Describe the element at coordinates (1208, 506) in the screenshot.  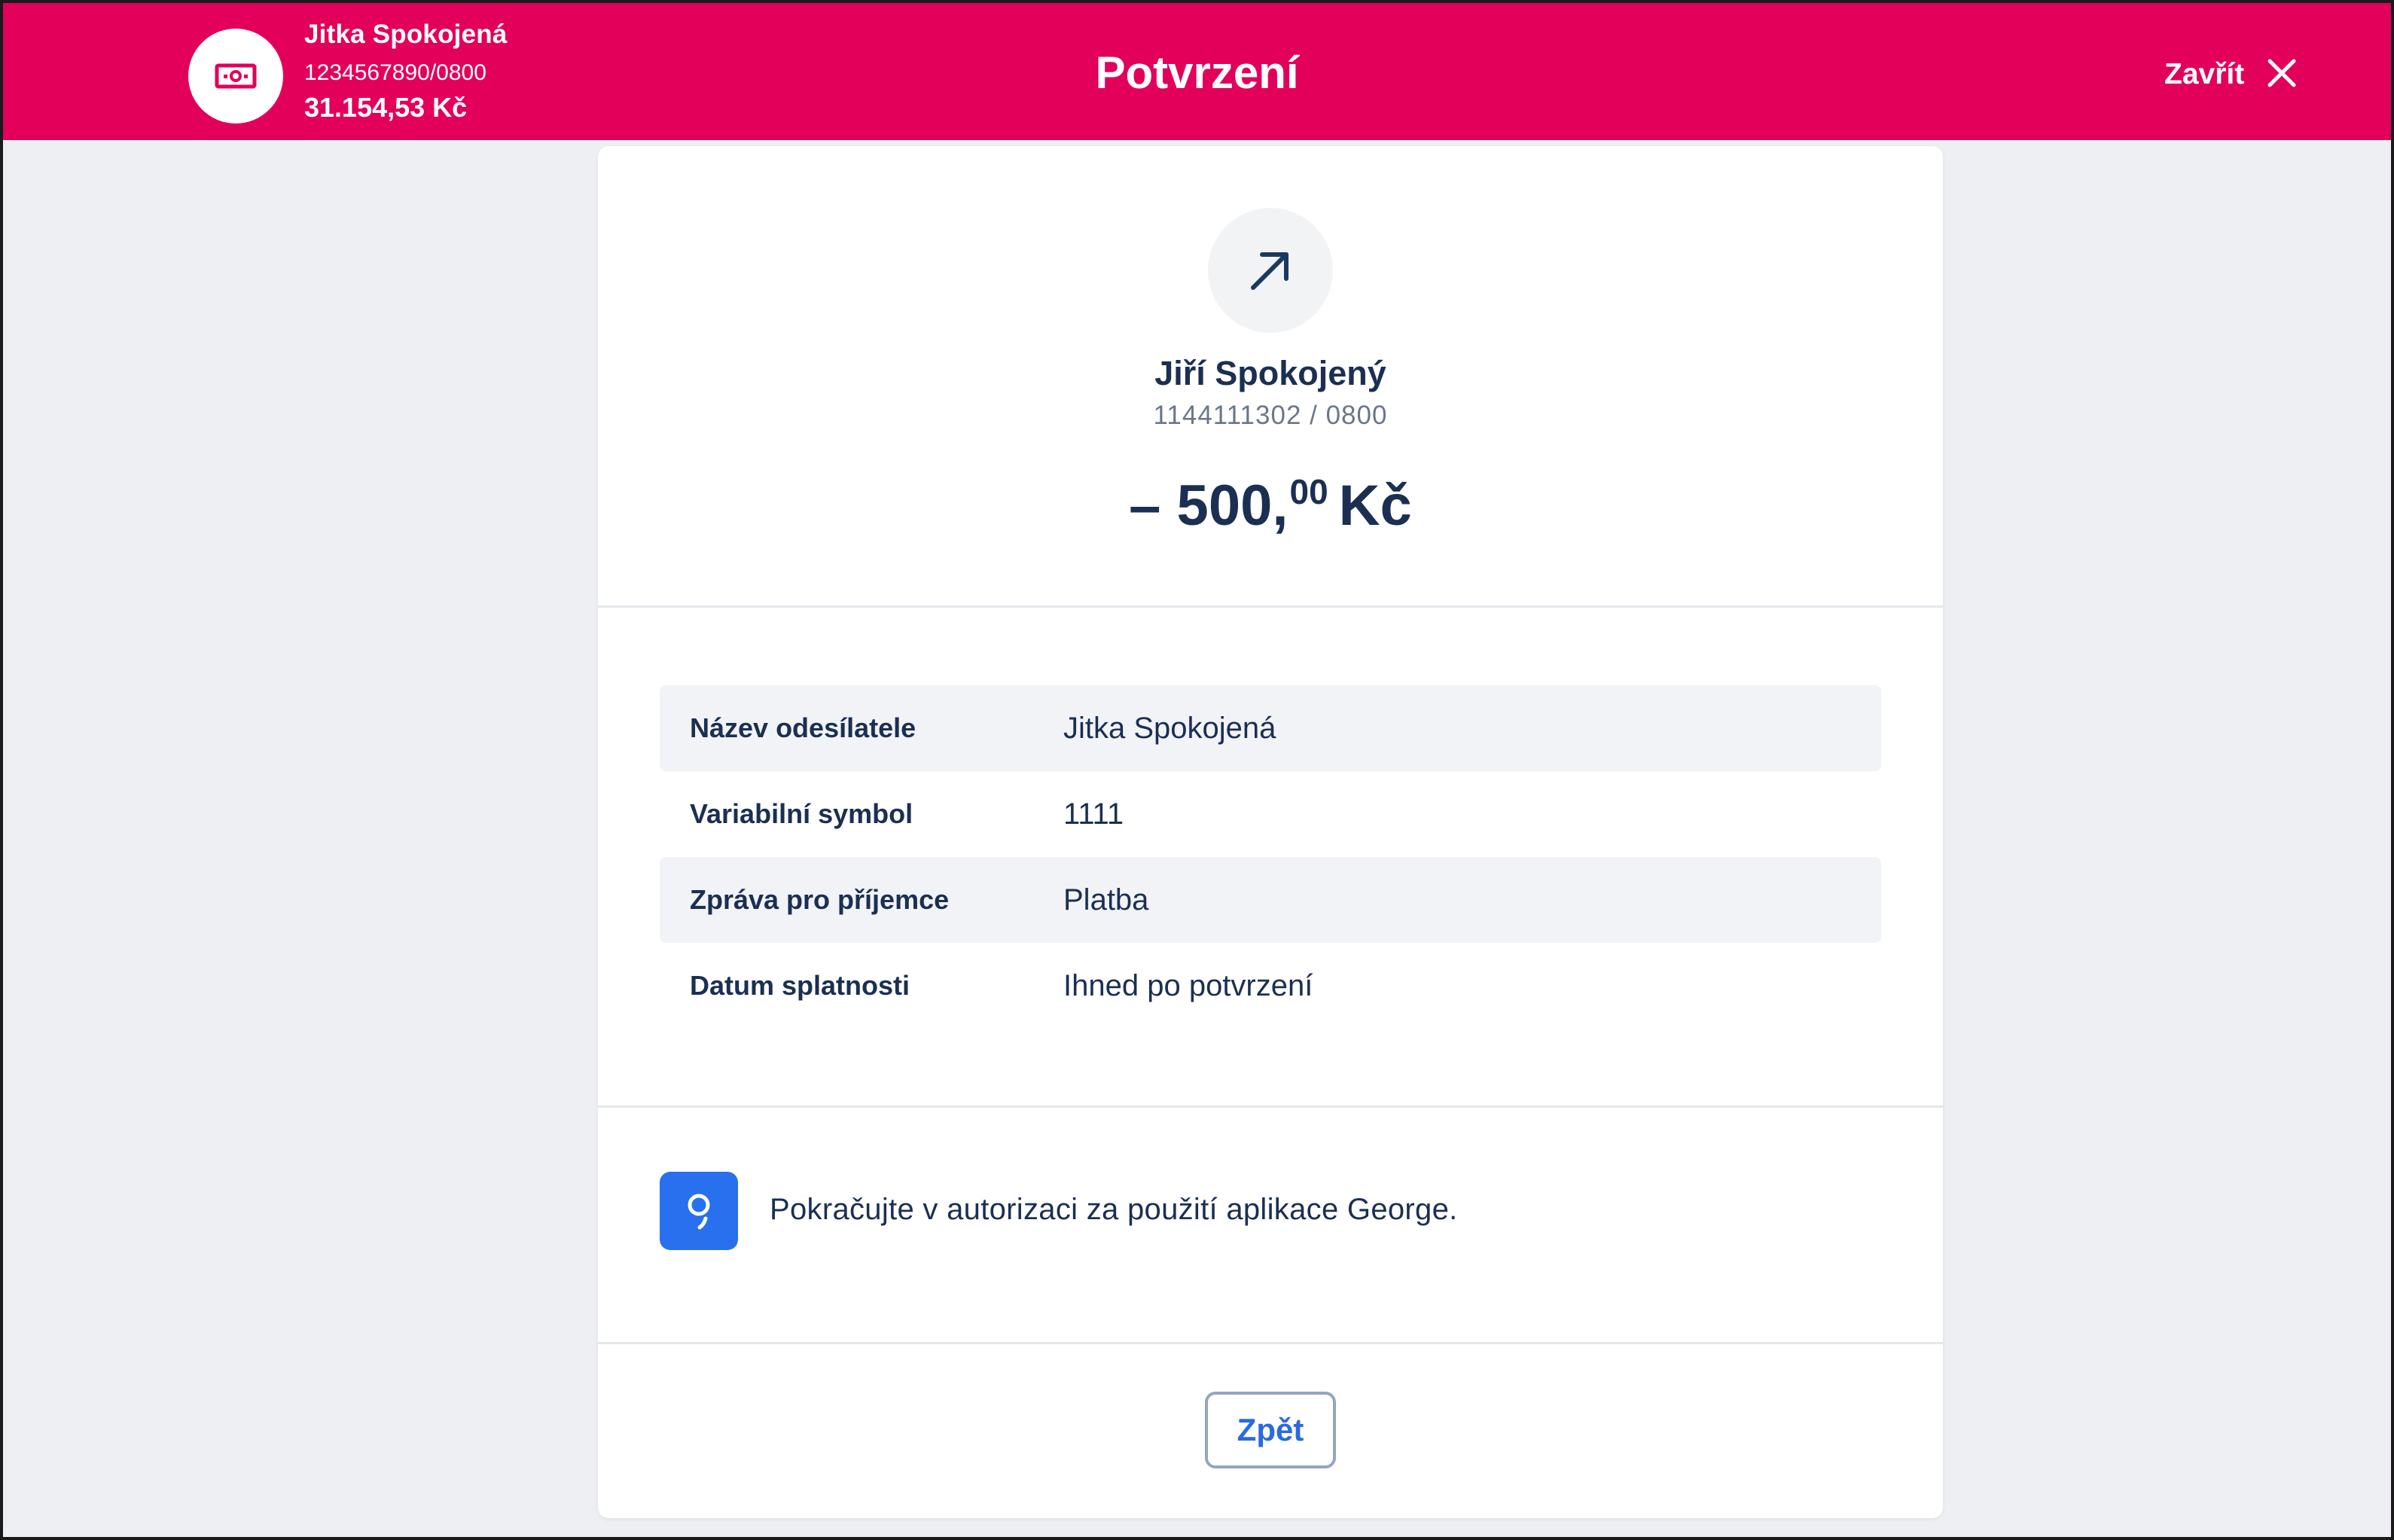
I see `amount-main: – 500,` at that location.